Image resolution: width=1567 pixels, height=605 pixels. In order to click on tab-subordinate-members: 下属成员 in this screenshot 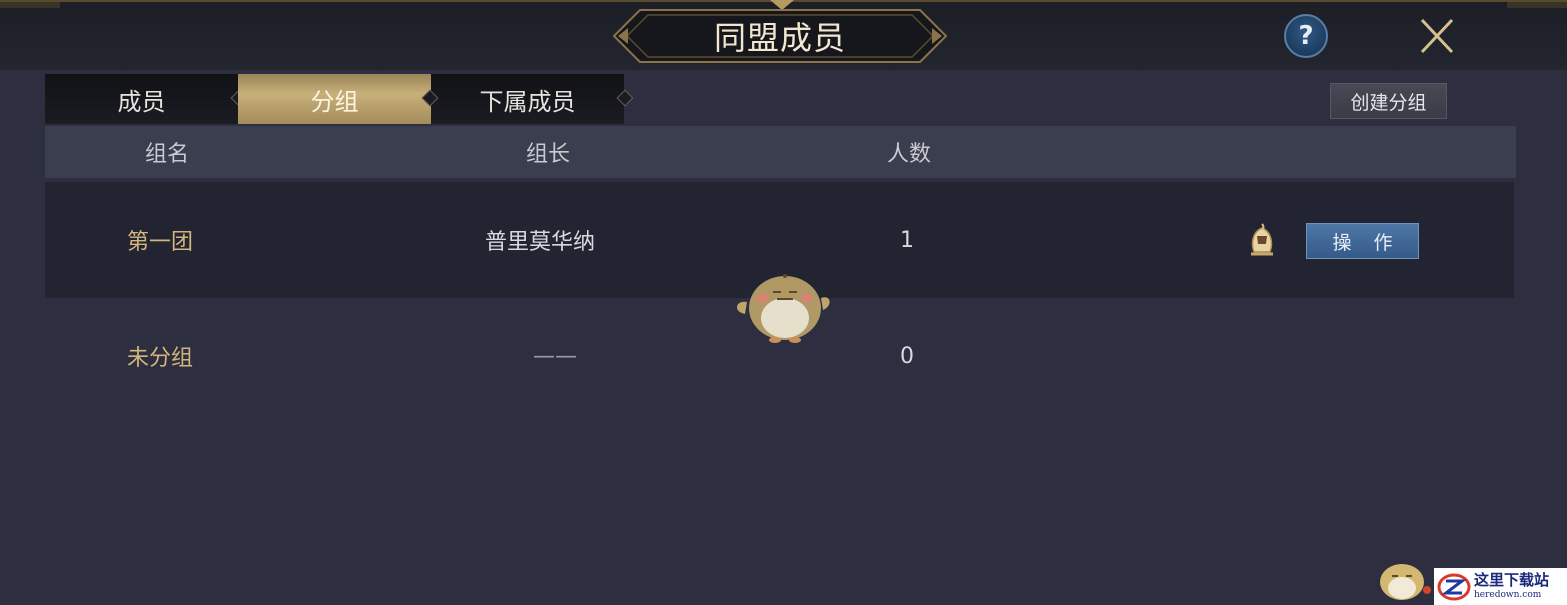, I will do `click(527, 99)`.